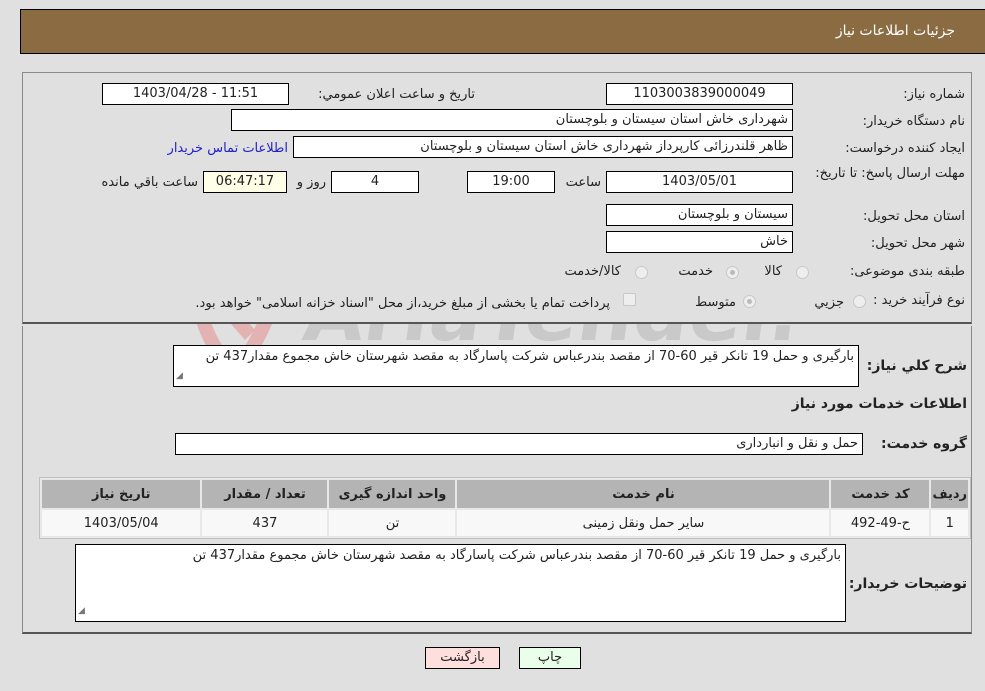 This screenshot has width=985, height=691. What do you see at coordinates (392, 494) in the screenshot?
I see `col-header-unit: واحد اندازه گيری` at bounding box center [392, 494].